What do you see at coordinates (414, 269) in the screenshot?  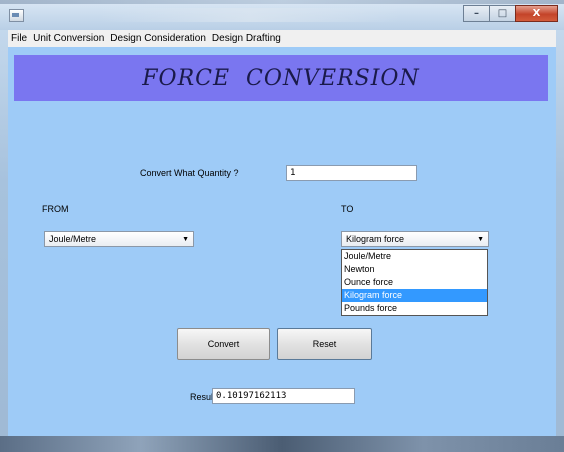 I see `dropdown-option-newton: Newton` at bounding box center [414, 269].